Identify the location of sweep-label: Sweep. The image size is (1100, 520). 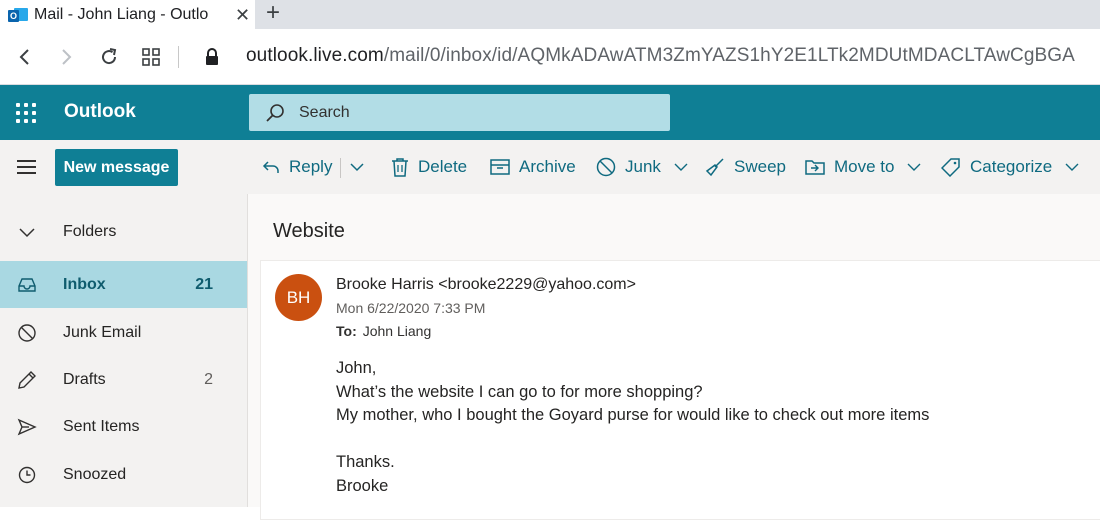
(760, 166).